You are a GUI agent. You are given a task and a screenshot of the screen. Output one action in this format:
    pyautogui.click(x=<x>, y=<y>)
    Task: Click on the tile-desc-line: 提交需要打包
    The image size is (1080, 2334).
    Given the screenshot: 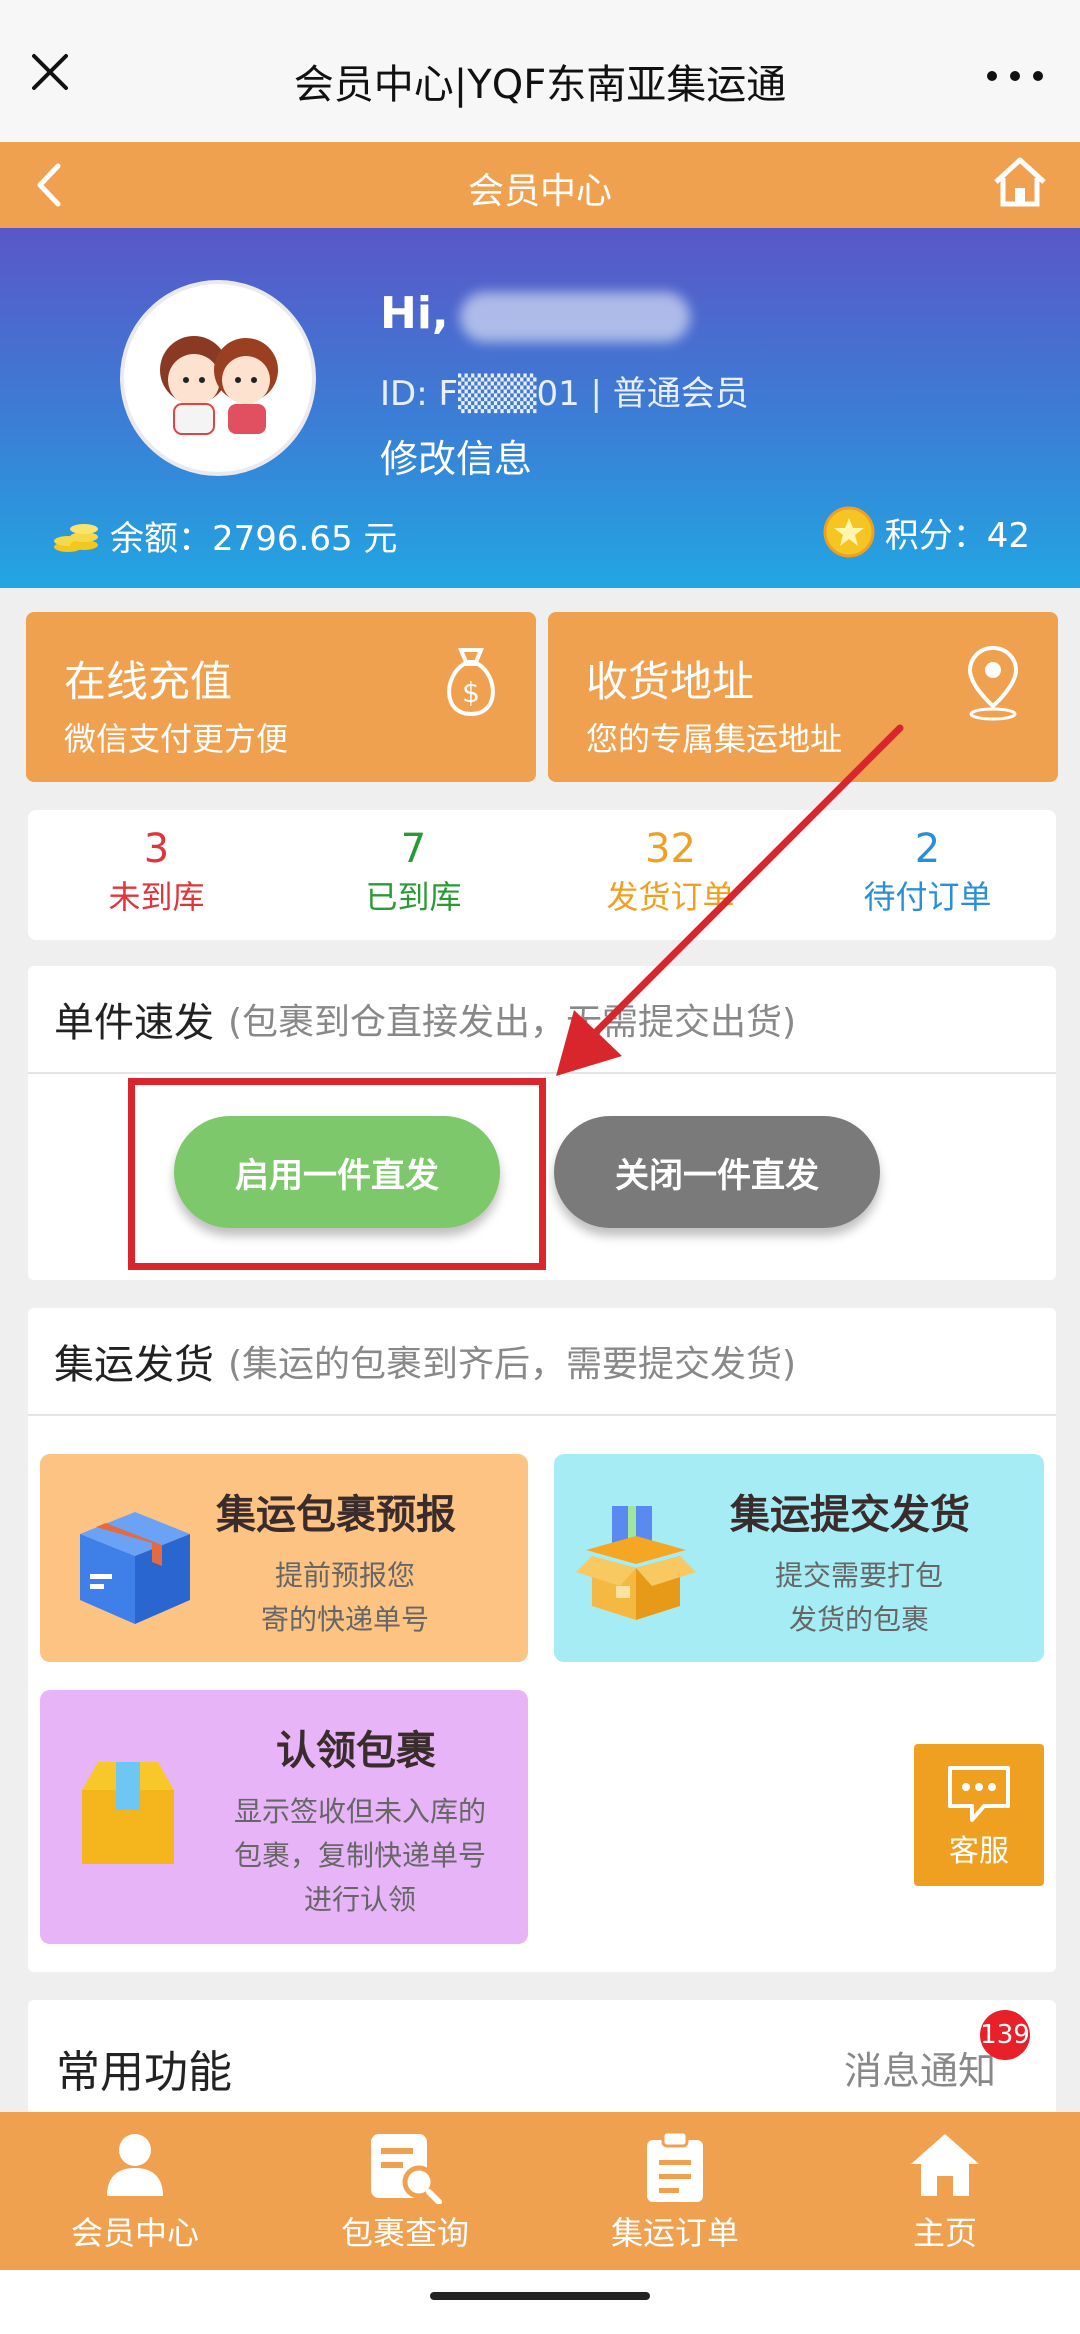 What is the action you would take?
    pyautogui.click(x=858, y=1575)
    